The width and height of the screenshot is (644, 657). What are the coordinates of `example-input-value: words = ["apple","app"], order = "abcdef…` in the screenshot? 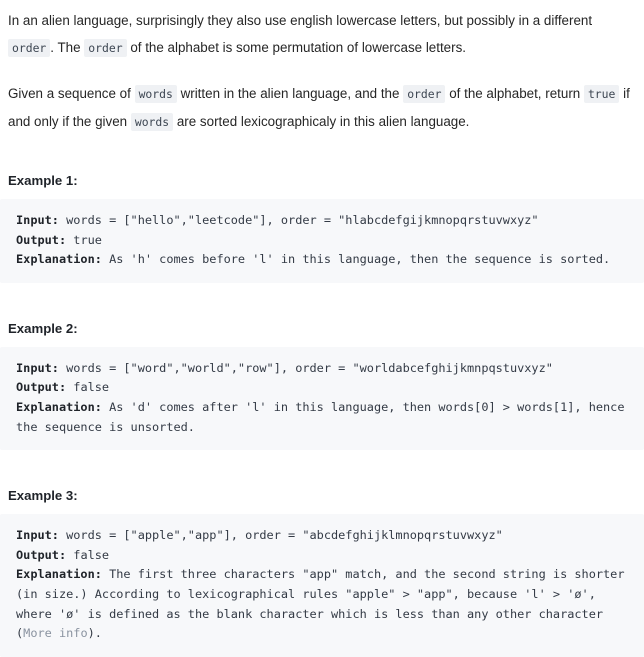 It's located at (280, 535).